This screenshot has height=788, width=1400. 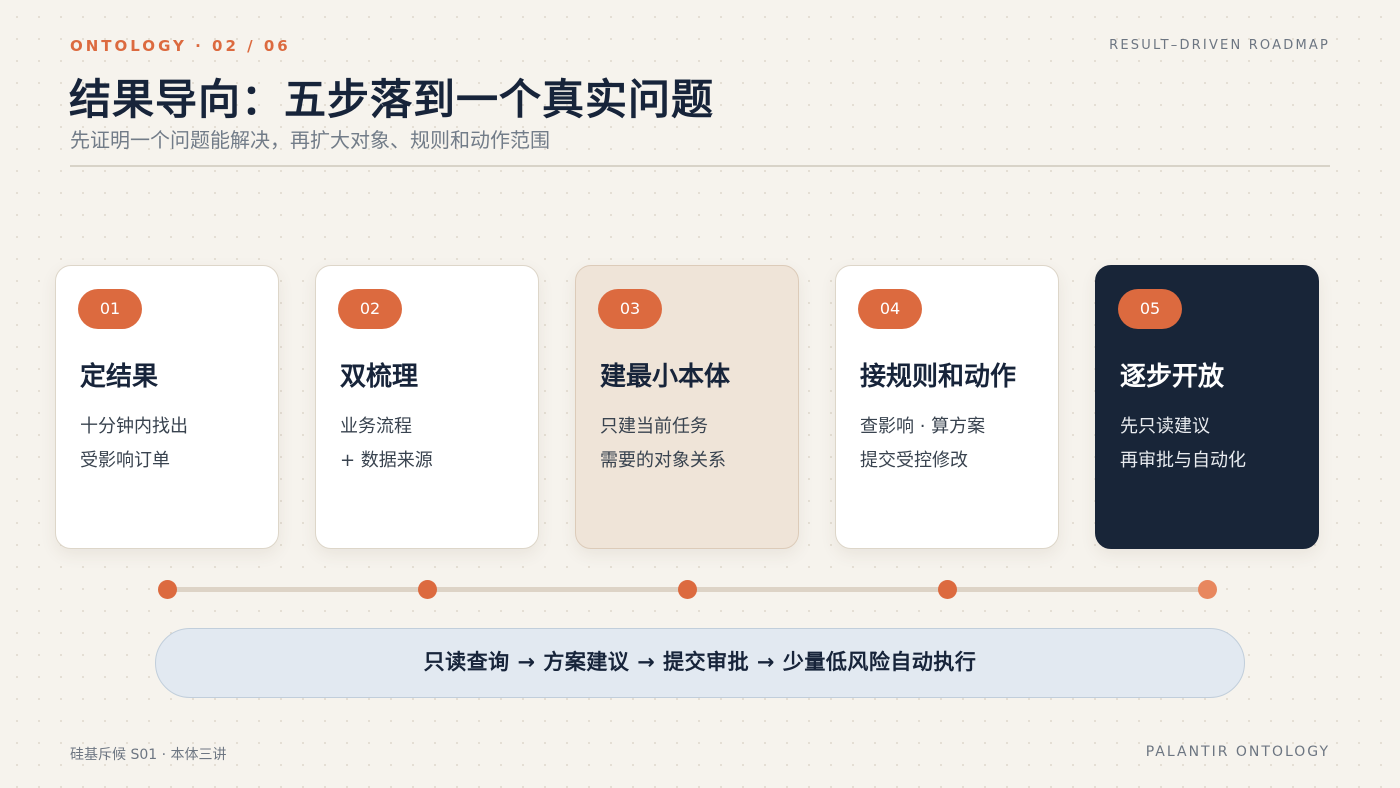 What do you see at coordinates (110, 309) in the screenshot?
I see `step-number-badge: 01` at bounding box center [110, 309].